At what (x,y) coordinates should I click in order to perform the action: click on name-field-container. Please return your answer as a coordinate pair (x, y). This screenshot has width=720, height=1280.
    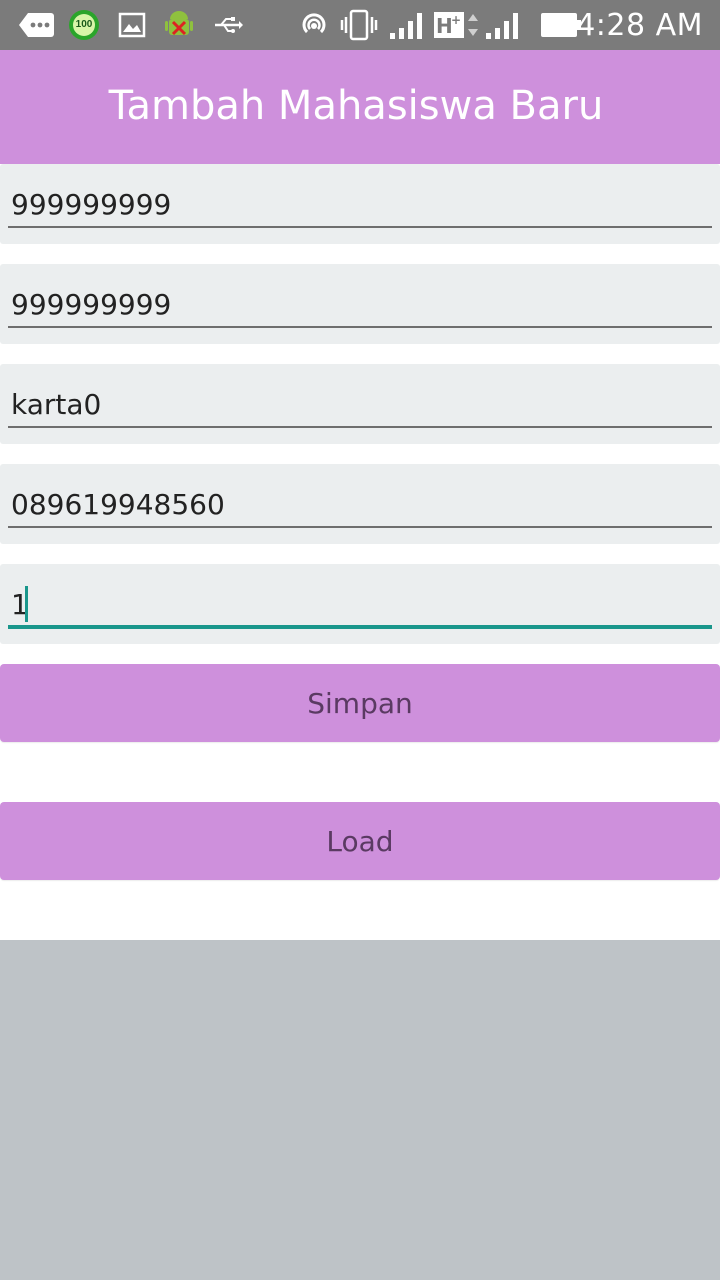
    Looking at the image, I should click on (360, 404).